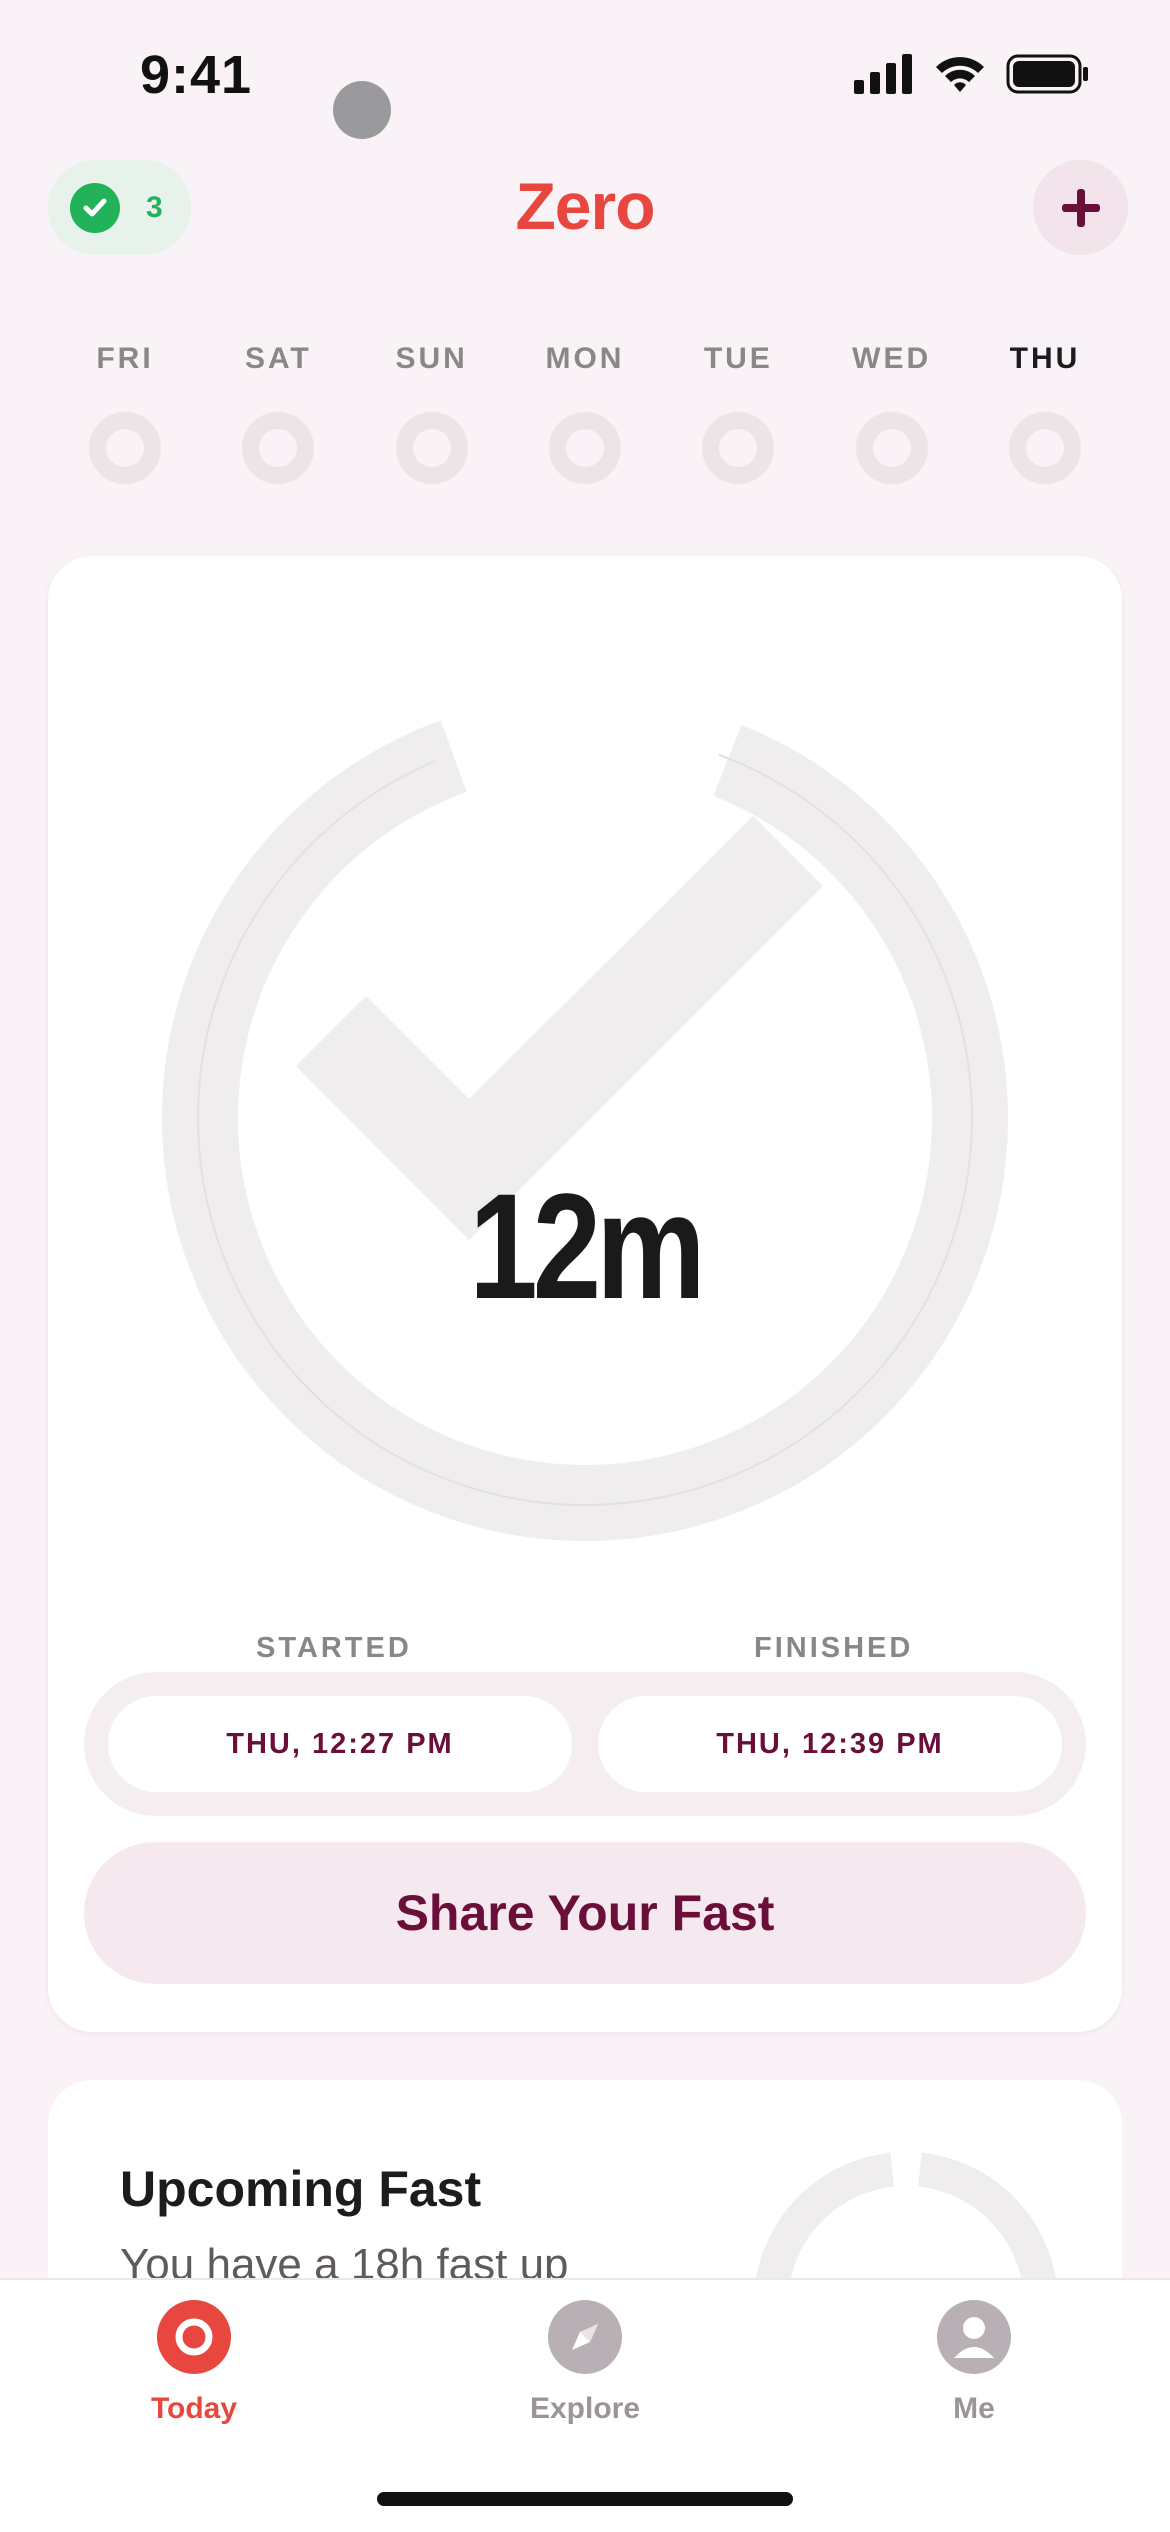  I want to click on share-fast-button: Share Your Fast, so click(585, 1913).